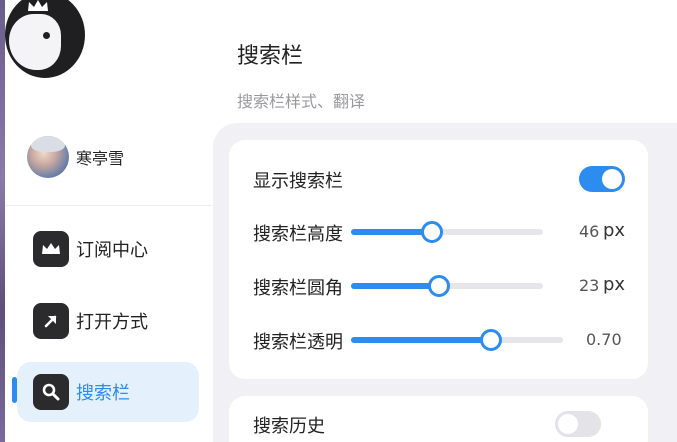  I want to click on app-logo, so click(45, 39).